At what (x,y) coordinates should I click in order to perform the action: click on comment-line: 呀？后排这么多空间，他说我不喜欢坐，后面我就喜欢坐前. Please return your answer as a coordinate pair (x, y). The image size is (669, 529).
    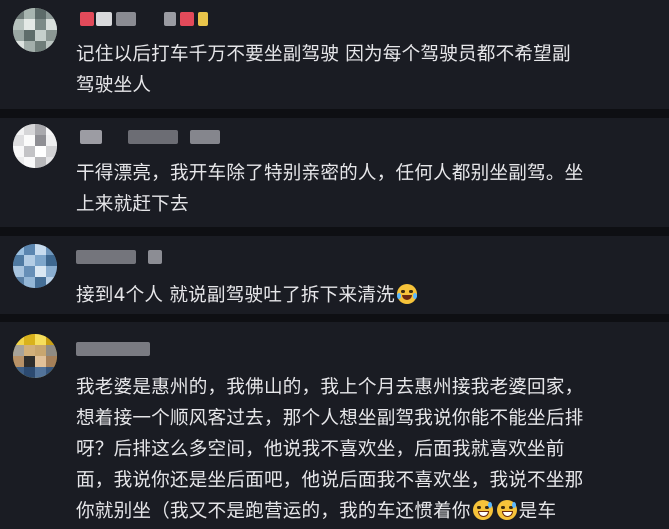
    Looking at the image, I should click on (320, 449).